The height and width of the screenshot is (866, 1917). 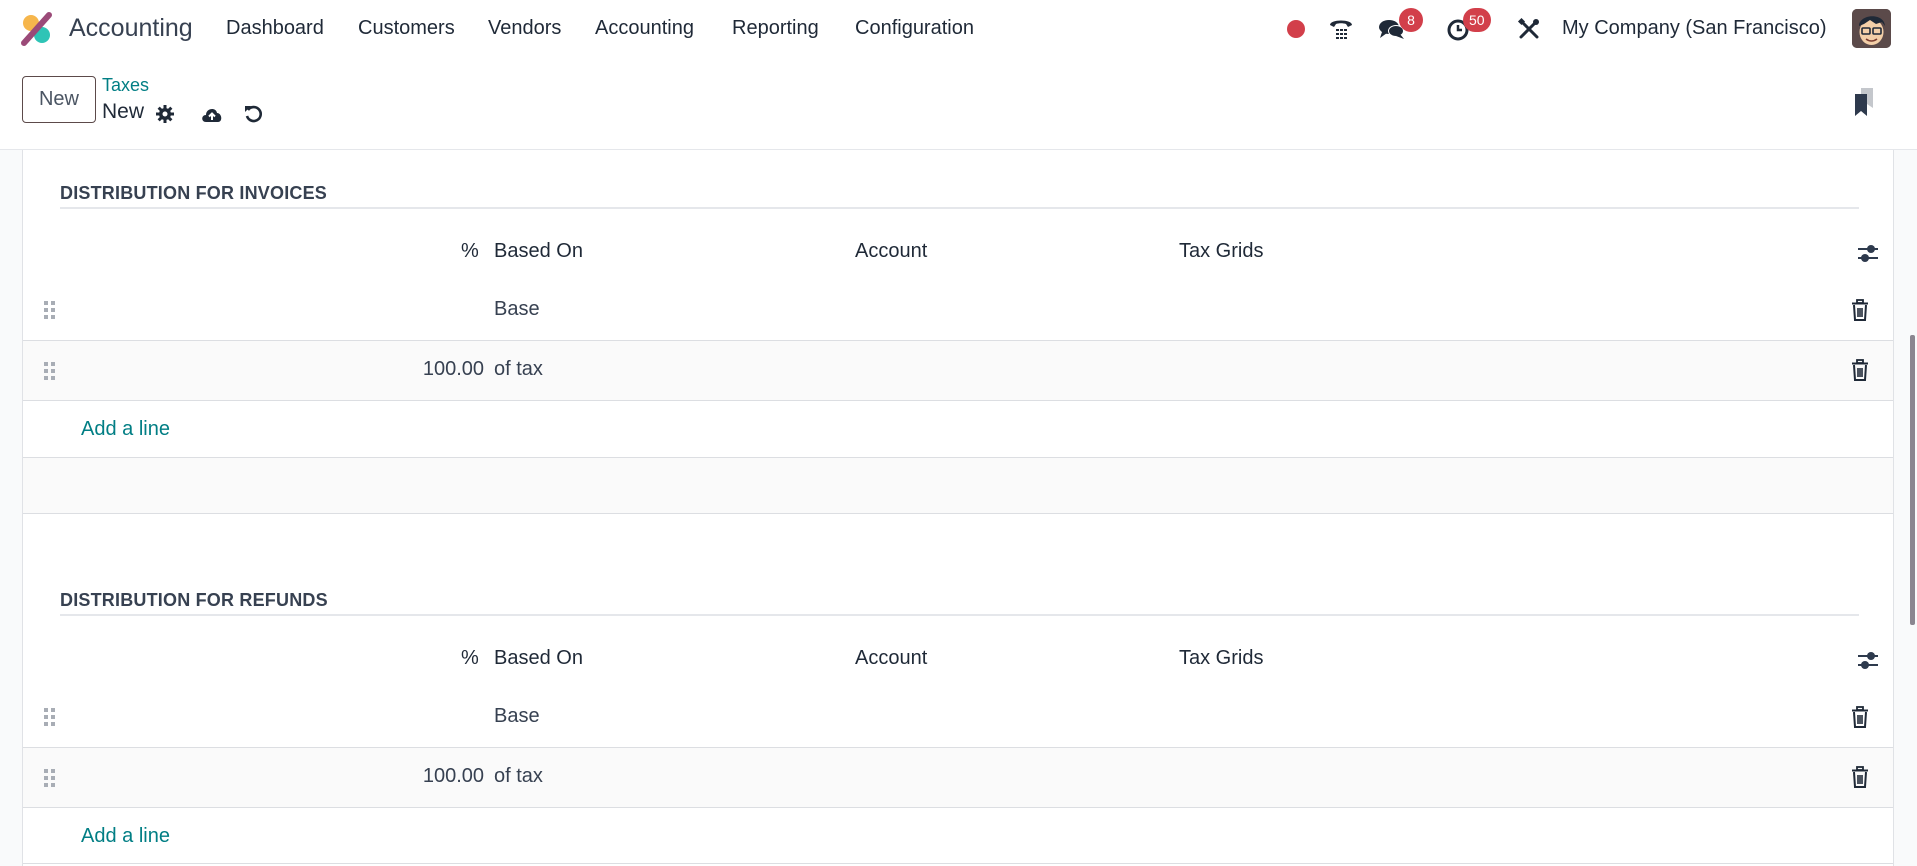 What do you see at coordinates (958, 486) in the screenshot?
I see `empty-row` at bounding box center [958, 486].